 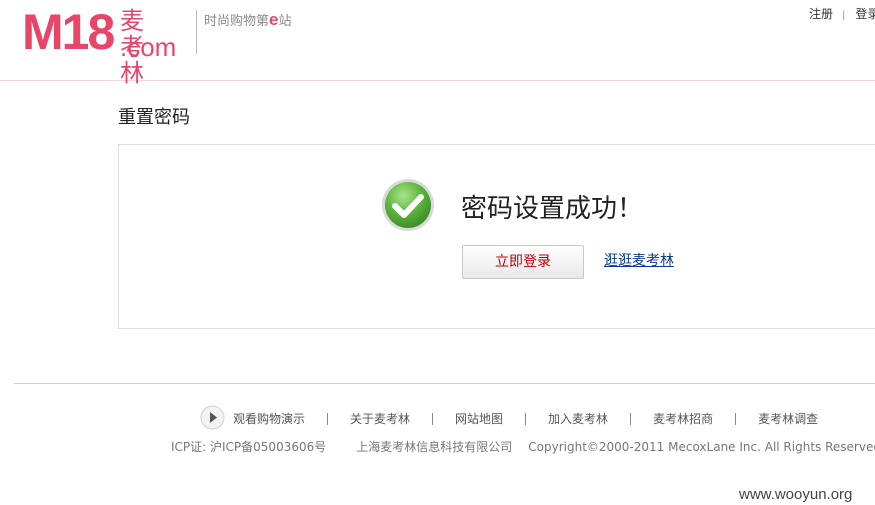 What do you see at coordinates (408, 205) in the screenshot?
I see `check-circle-icon` at bounding box center [408, 205].